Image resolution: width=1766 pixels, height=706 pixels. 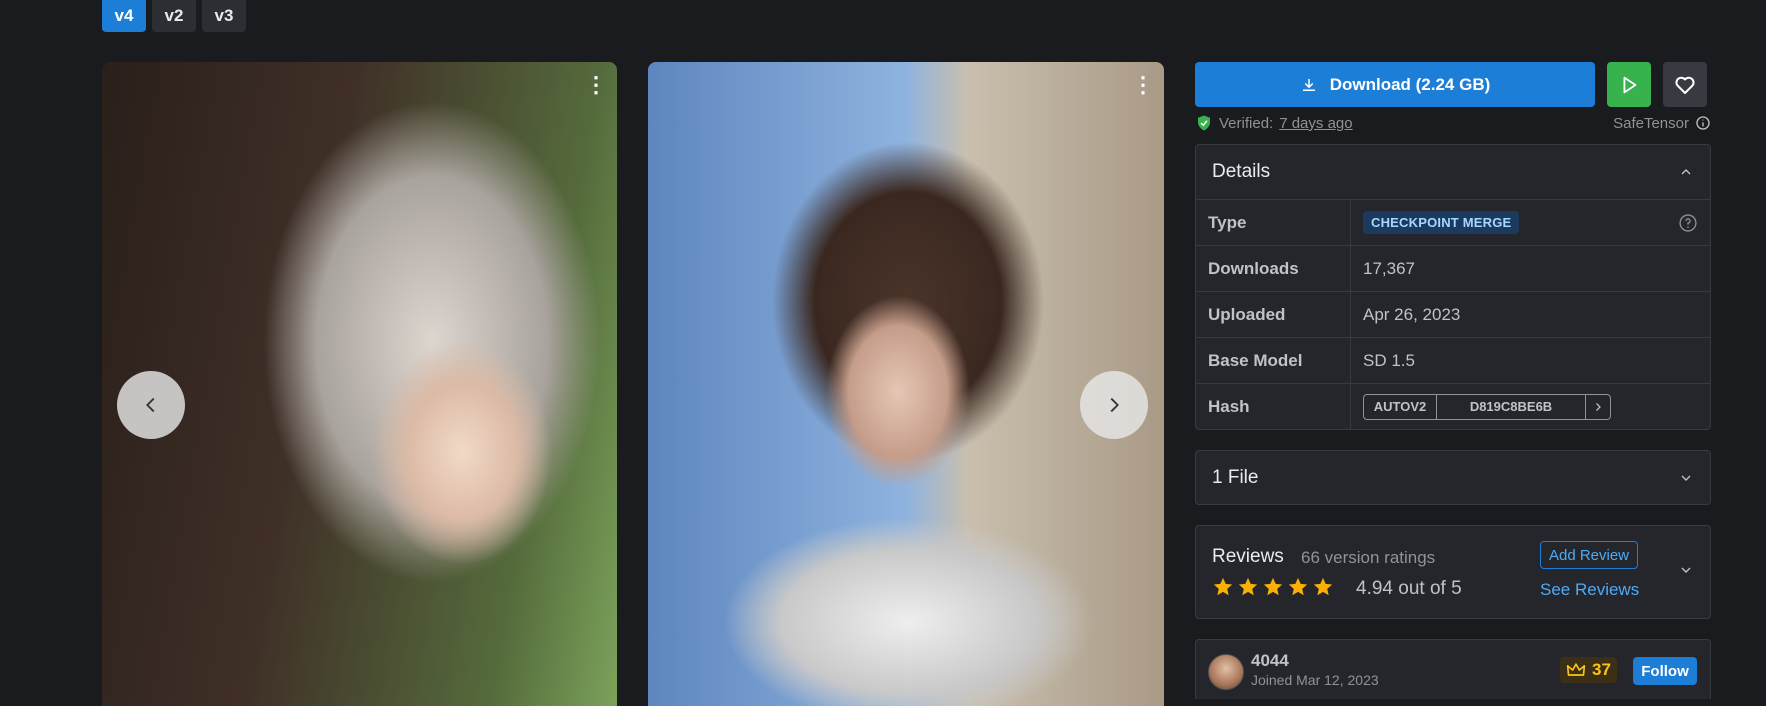 I want to click on base-model-value: SD 1.5, so click(x=1389, y=360).